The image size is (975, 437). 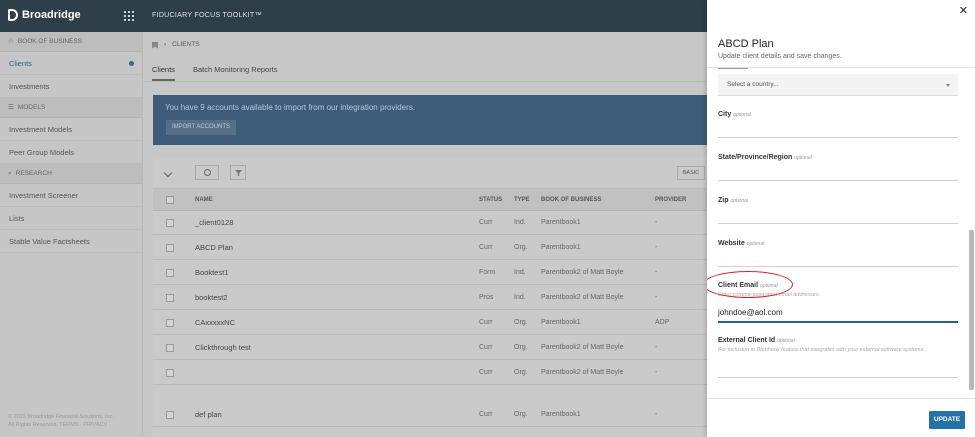 What do you see at coordinates (433, 415) in the screenshot?
I see `table-row: def plan Curr Org. Parentbook1 -` at bounding box center [433, 415].